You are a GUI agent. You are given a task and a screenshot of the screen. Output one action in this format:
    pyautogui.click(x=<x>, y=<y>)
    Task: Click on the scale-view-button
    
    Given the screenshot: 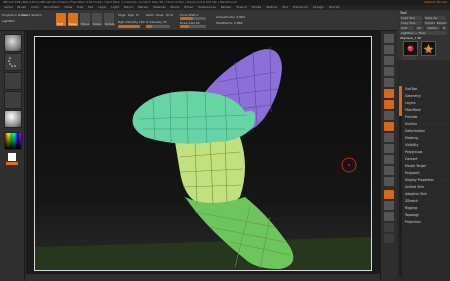 What is the action you would take?
    pyautogui.click(x=389, y=181)
    